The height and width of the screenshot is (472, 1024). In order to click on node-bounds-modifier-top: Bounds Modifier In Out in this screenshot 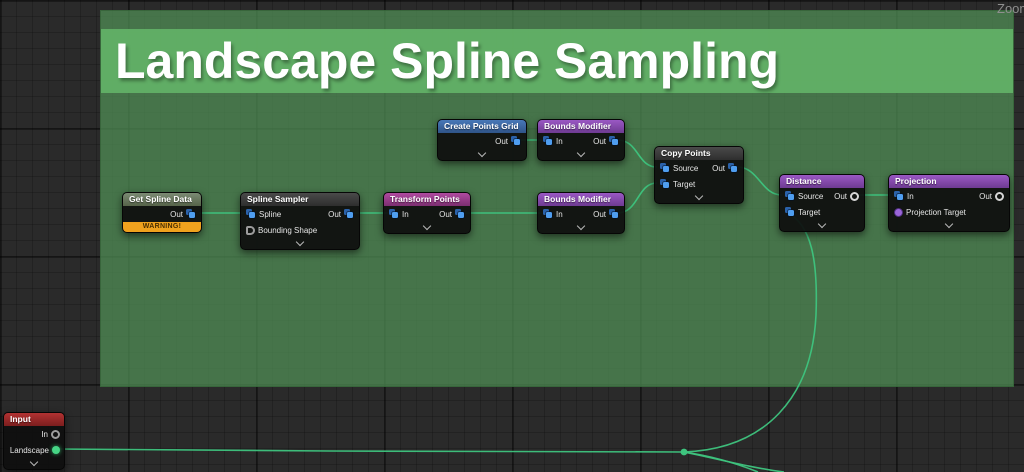, I will do `click(581, 140)`.